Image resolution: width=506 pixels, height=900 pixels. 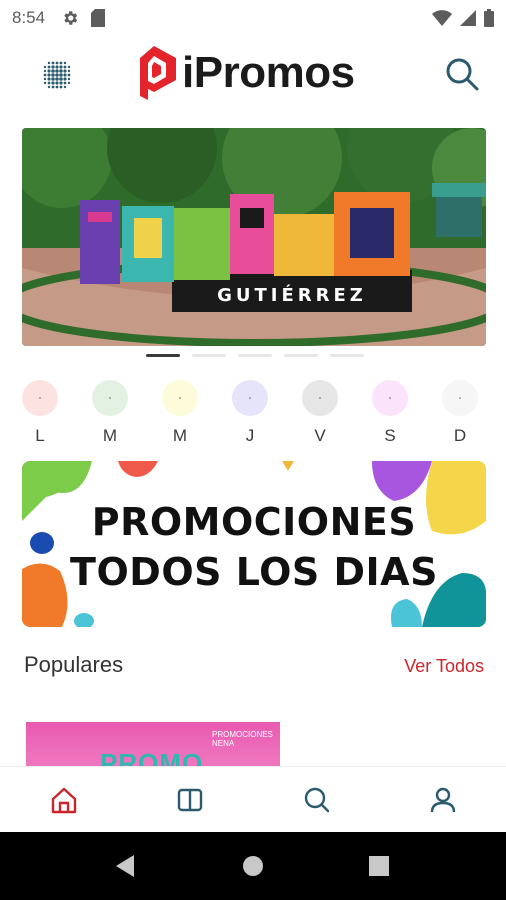 I want to click on app-header: iPromos, so click(x=253, y=73).